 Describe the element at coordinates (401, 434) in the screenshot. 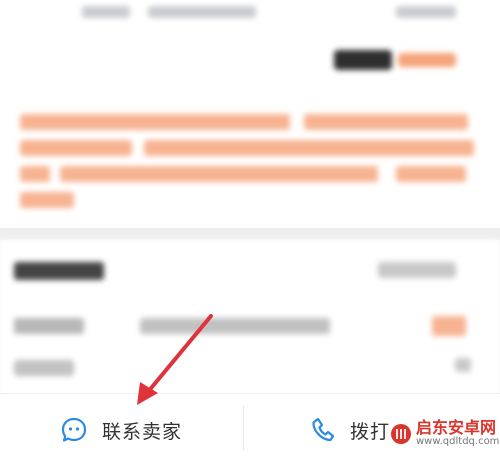

I see `watermark-logo-icon` at that location.